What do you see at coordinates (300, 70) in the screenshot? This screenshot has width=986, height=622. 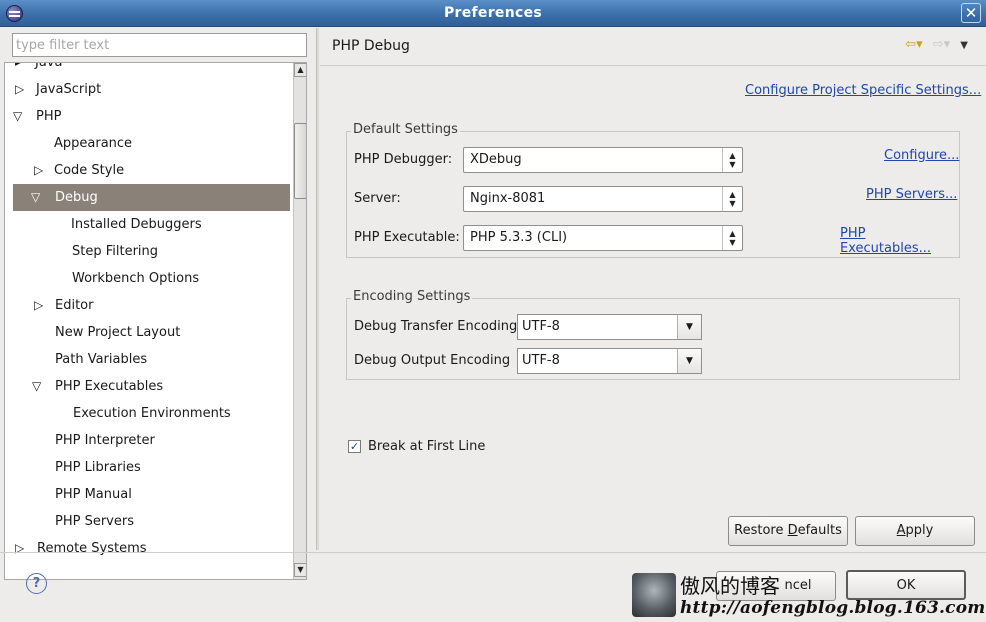 I see `scroll-up-icon: ▲` at bounding box center [300, 70].